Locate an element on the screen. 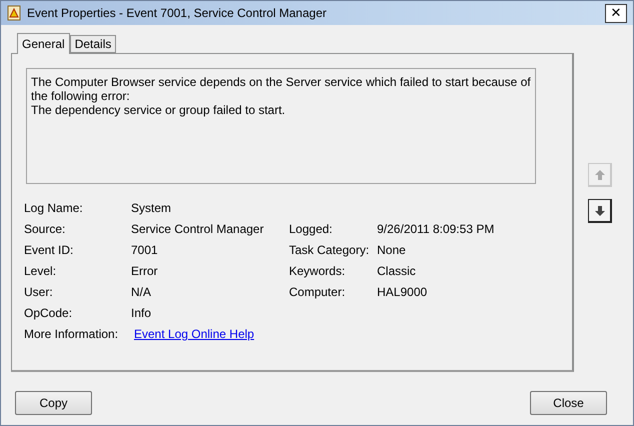 This screenshot has height=426, width=634. window-title: Event Properties - Event 7001, Service Control Manager is located at coordinates (177, 13).